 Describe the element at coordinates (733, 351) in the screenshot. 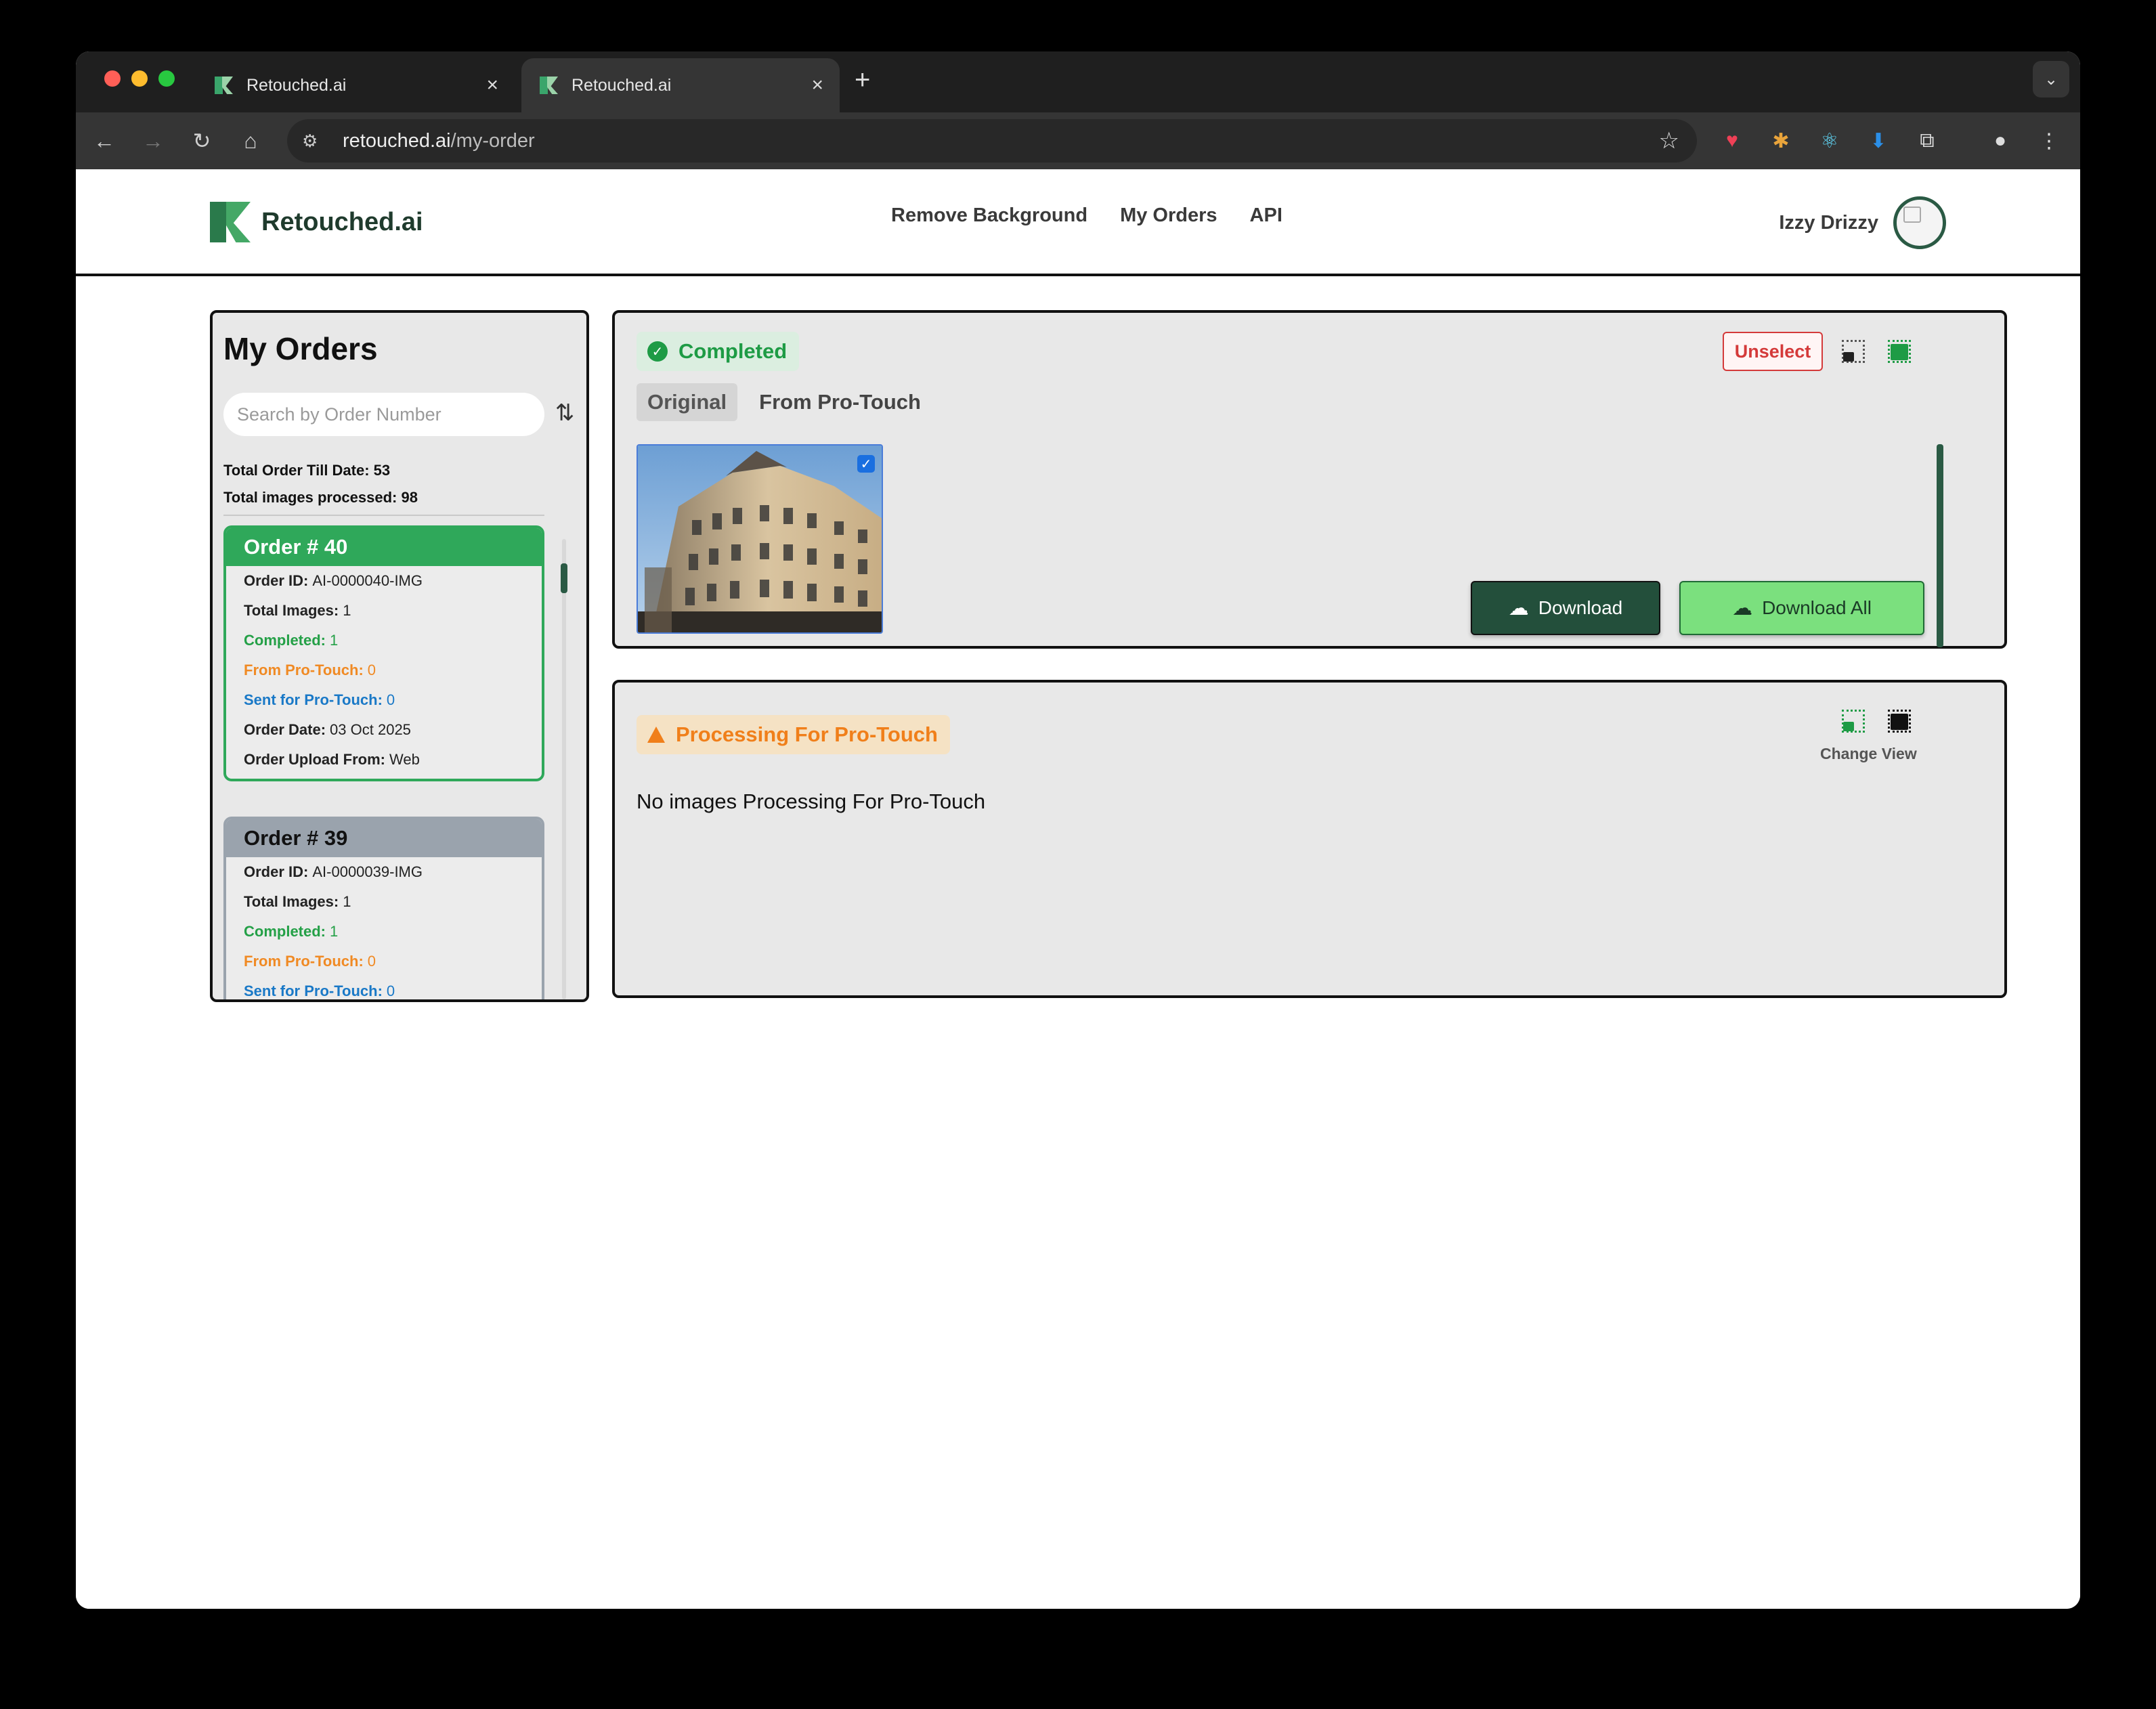

I see `completed-status-label: Completed` at that location.